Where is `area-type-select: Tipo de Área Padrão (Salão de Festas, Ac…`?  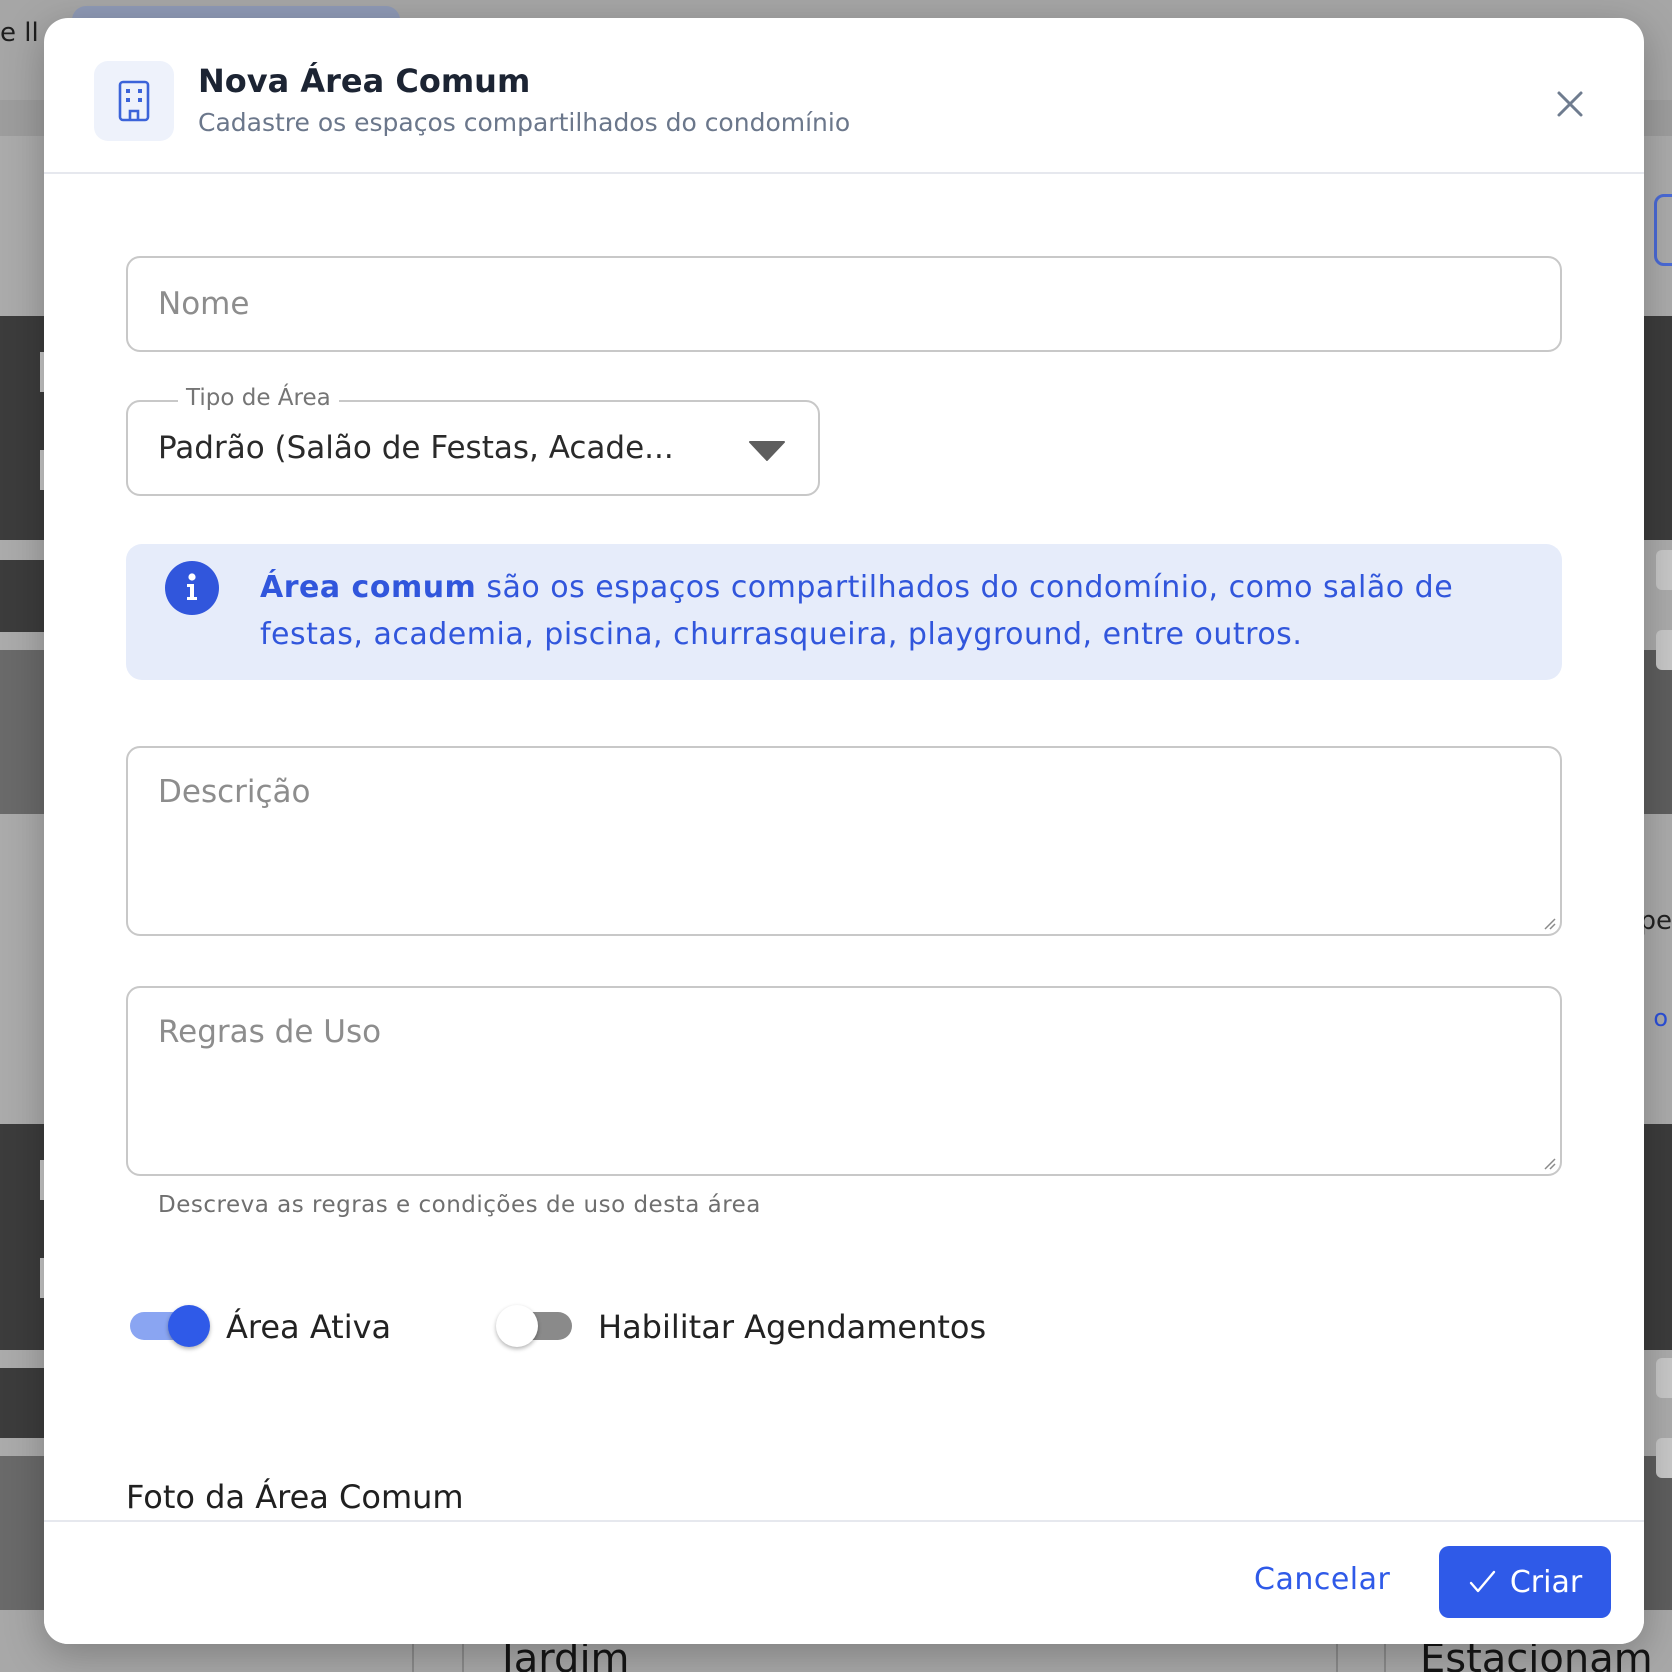 area-type-select: Tipo de Área Padrão (Salão de Festas, Ac… is located at coordinates (473, 440).